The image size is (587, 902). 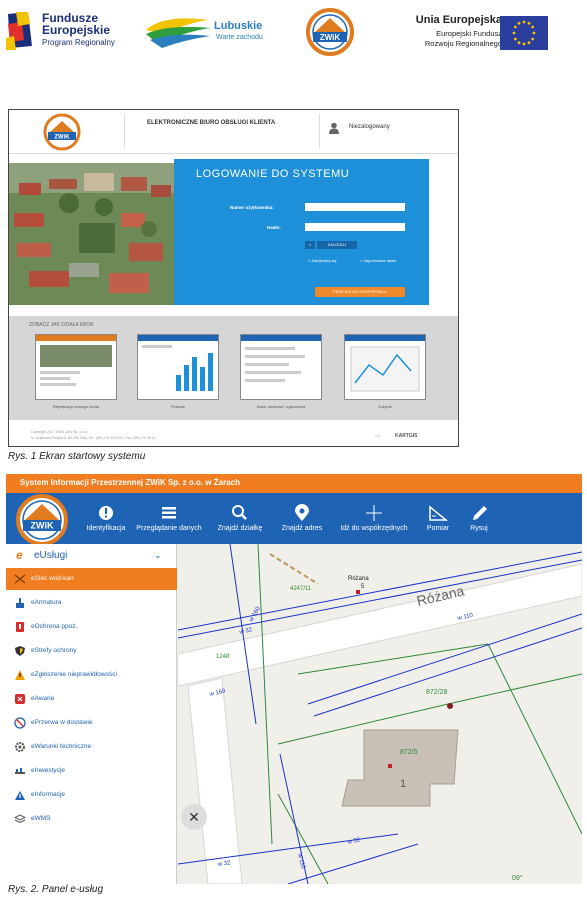 What do you see at coordinates (91, 627) in the screenshot?
I see `menu-item-fire-protection: eOchrona ppoż.` at bounding box center [91, 627].